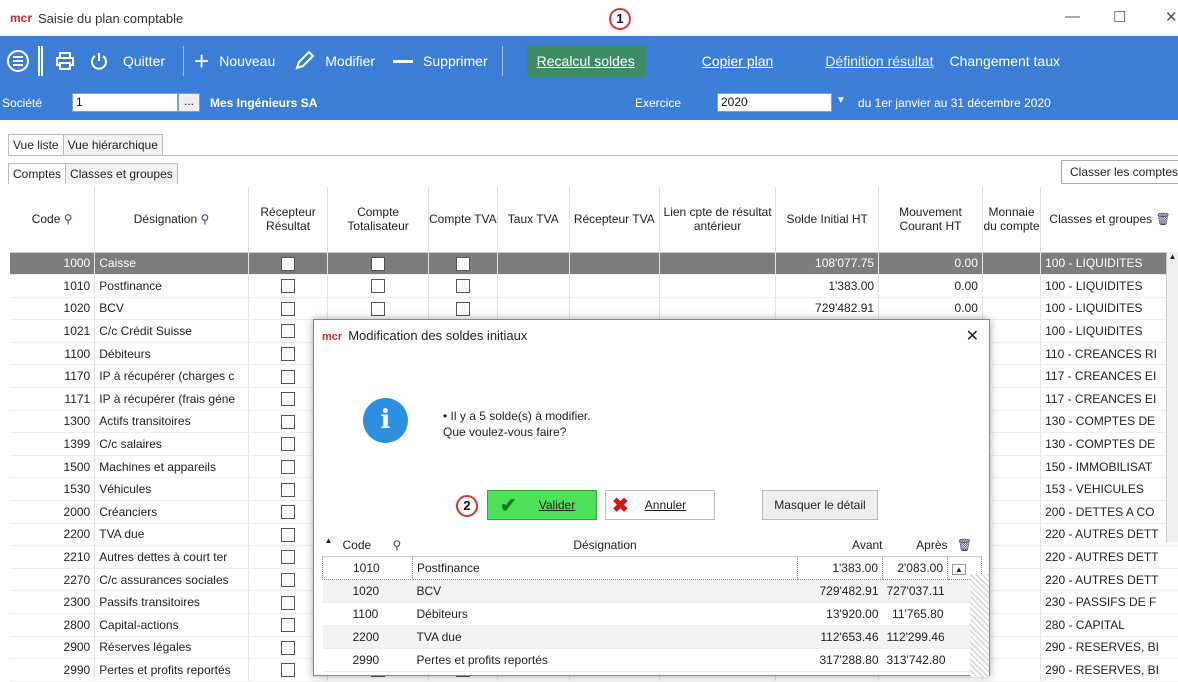  What do you see at coordinates (53, 580) in the screenshot?
I see `cell-code: 2270` at bounding box center [53, 580].